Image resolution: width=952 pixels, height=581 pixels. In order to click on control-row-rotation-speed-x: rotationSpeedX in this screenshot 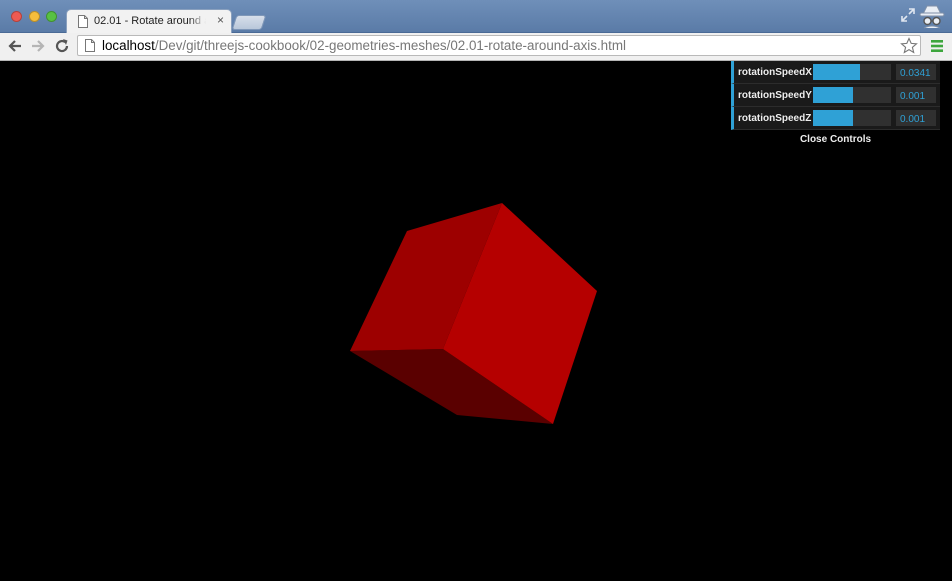, I will do `click(835, 72)`.